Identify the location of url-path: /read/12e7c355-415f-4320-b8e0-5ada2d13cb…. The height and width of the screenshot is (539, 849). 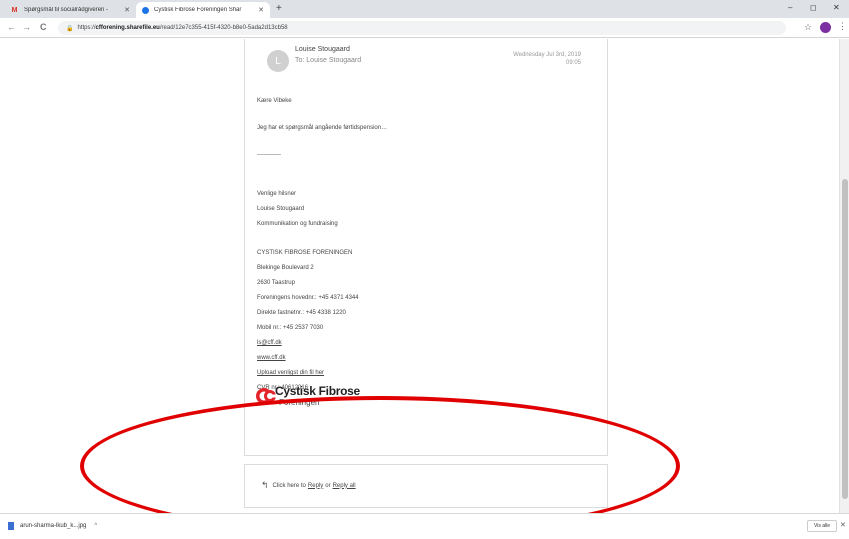
(223, 28).